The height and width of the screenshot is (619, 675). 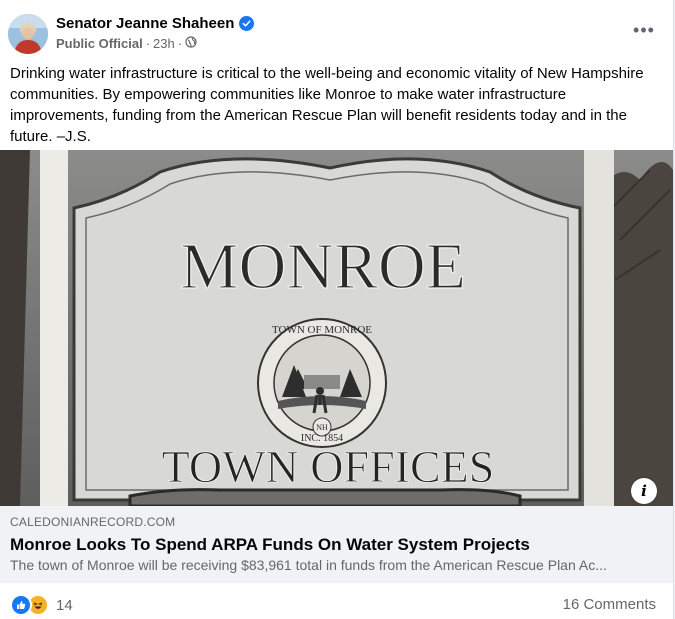 What do you see at coordinates (145, 23) in the screenshot?
I see `author-name: Senator Jeanne Shaheen` at bounding box center [145, 23].